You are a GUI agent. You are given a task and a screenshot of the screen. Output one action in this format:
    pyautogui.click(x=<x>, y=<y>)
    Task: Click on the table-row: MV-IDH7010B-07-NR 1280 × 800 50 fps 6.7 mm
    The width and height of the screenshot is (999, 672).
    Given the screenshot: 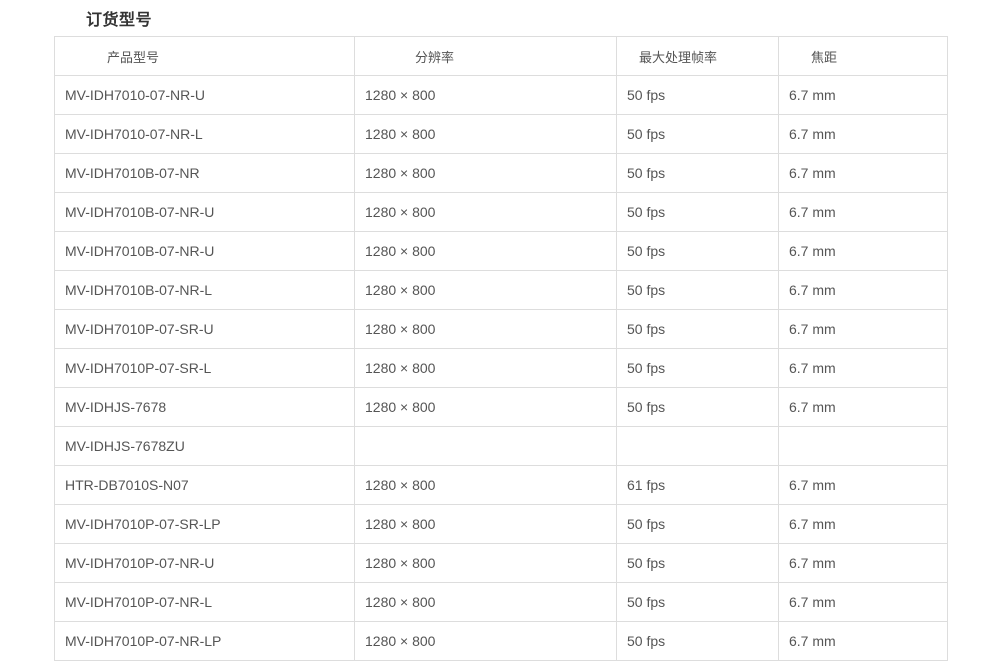 What is the action you would take?
    pyautogui.click(x=501, y=173)
    